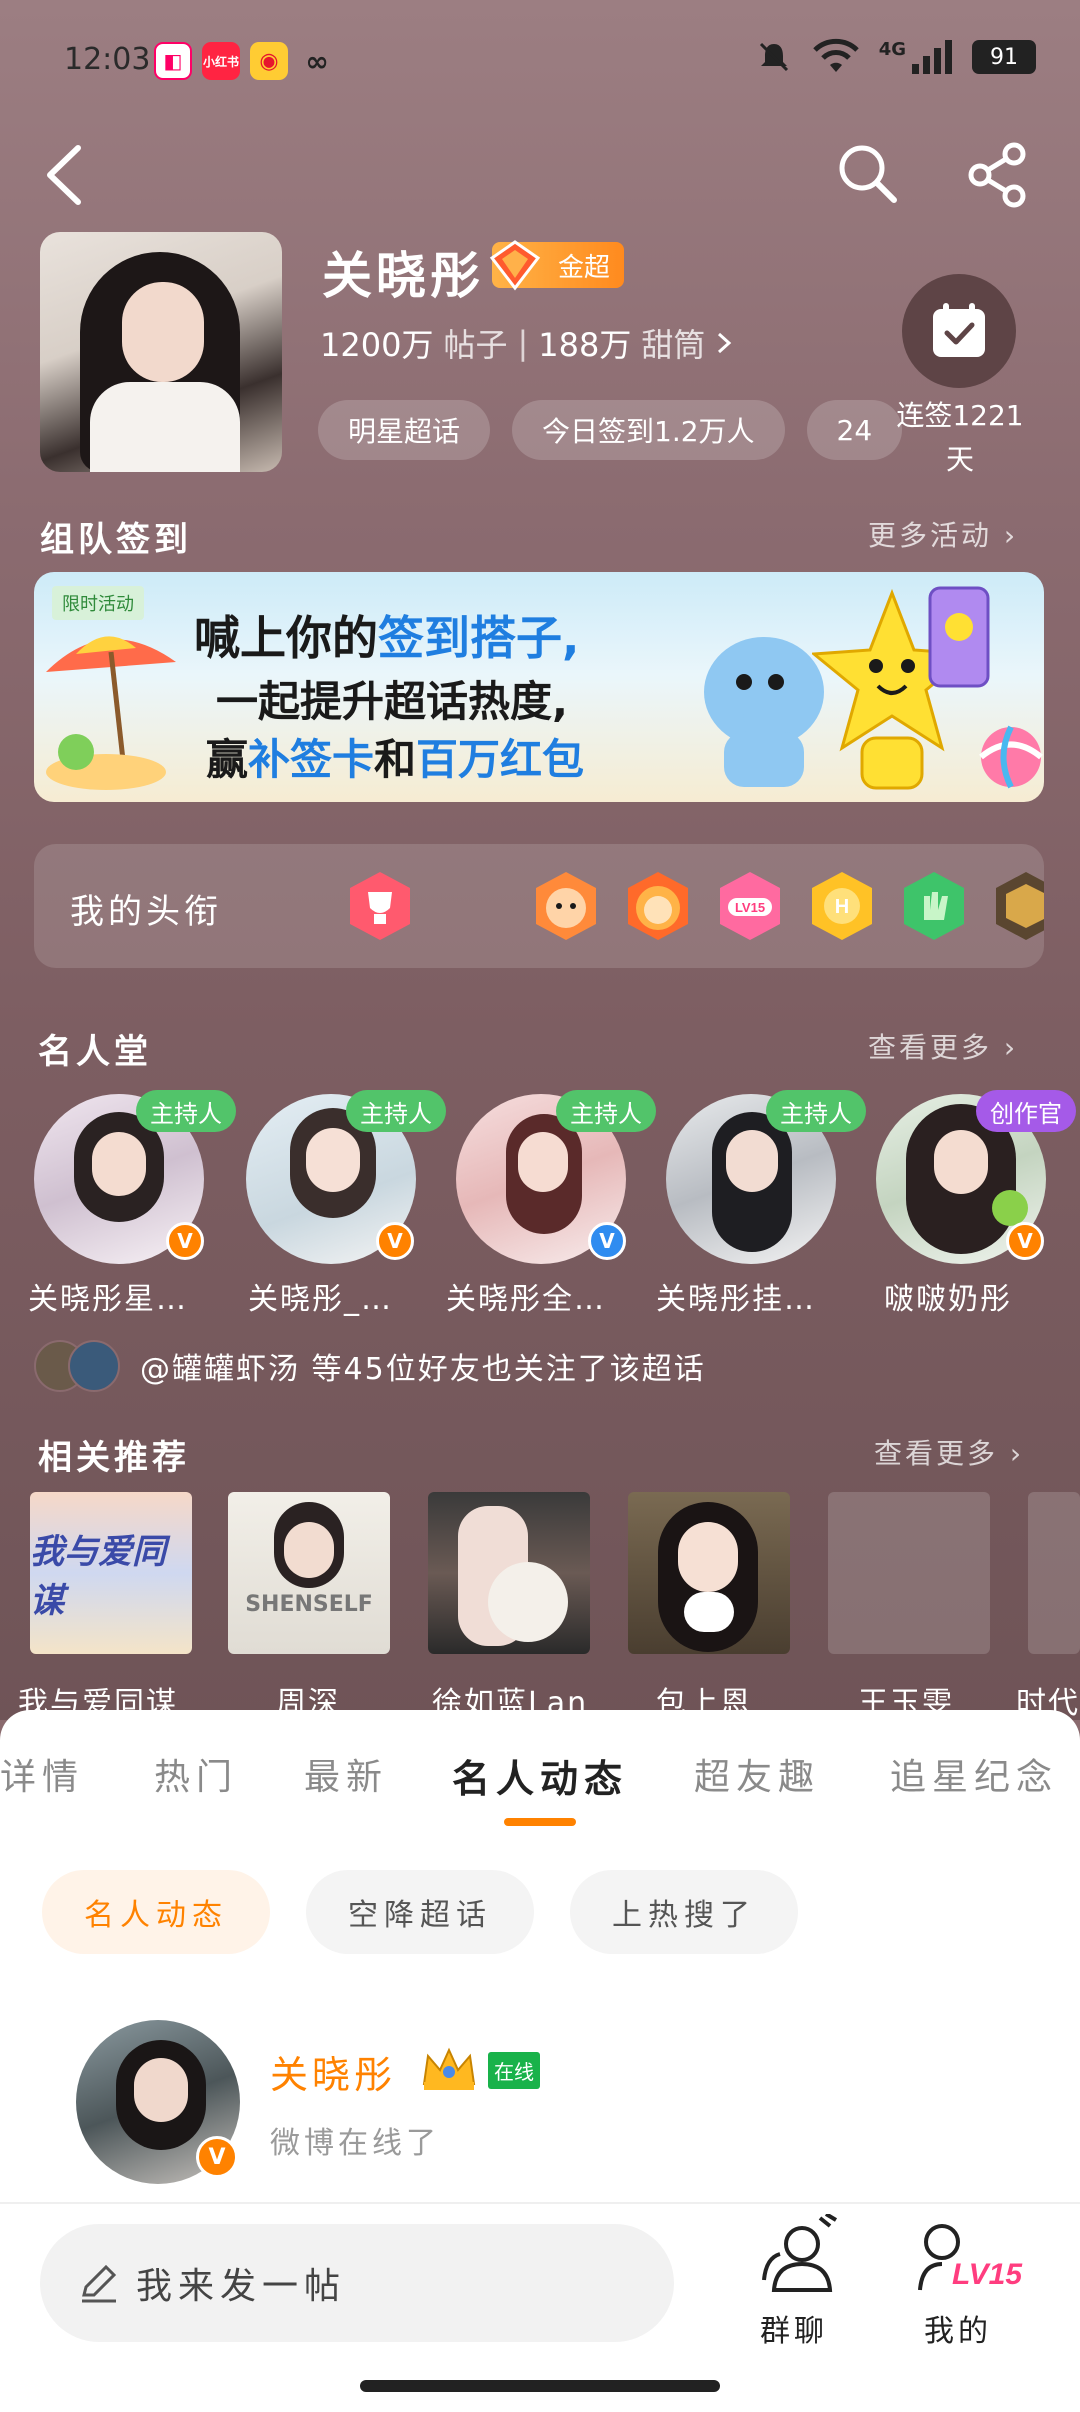  Describe the element at coordinates (309, 1573) in the screenshot. I see `related-cover-2: SHENSELF` at that location.